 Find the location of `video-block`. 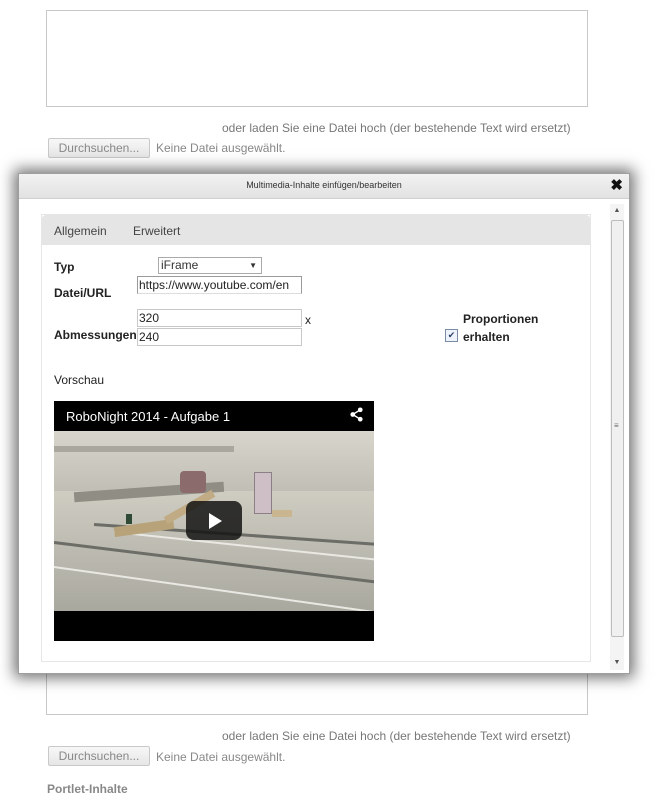

video-block is located at coordinates (282, 513).